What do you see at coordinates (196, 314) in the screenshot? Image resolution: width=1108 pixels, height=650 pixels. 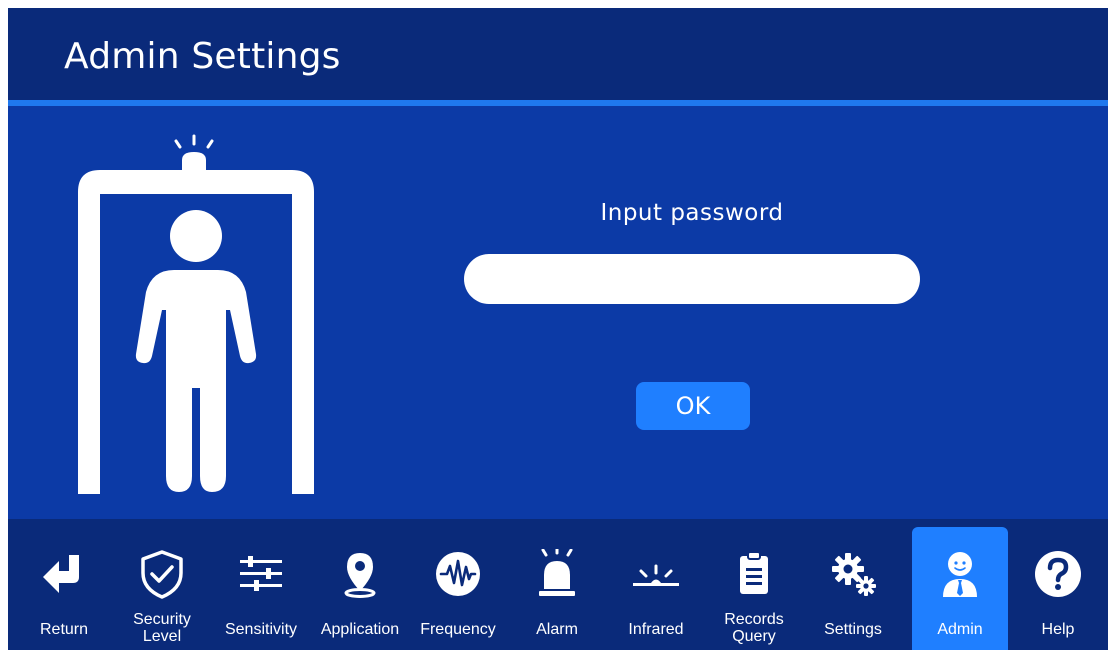 I see `walk-through-metal-detector-illustration` at bounding box center [196, 314].